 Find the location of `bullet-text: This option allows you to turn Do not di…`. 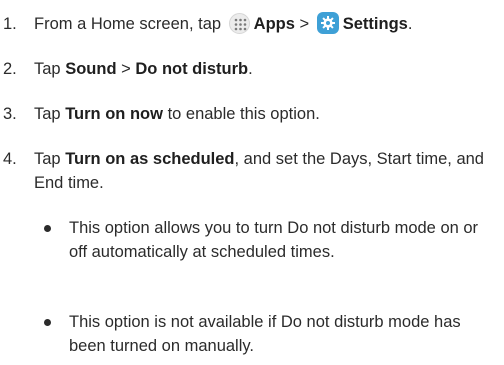

bullet-text: This option allows you to turn Do not di… is located at coordinates (274, 240).